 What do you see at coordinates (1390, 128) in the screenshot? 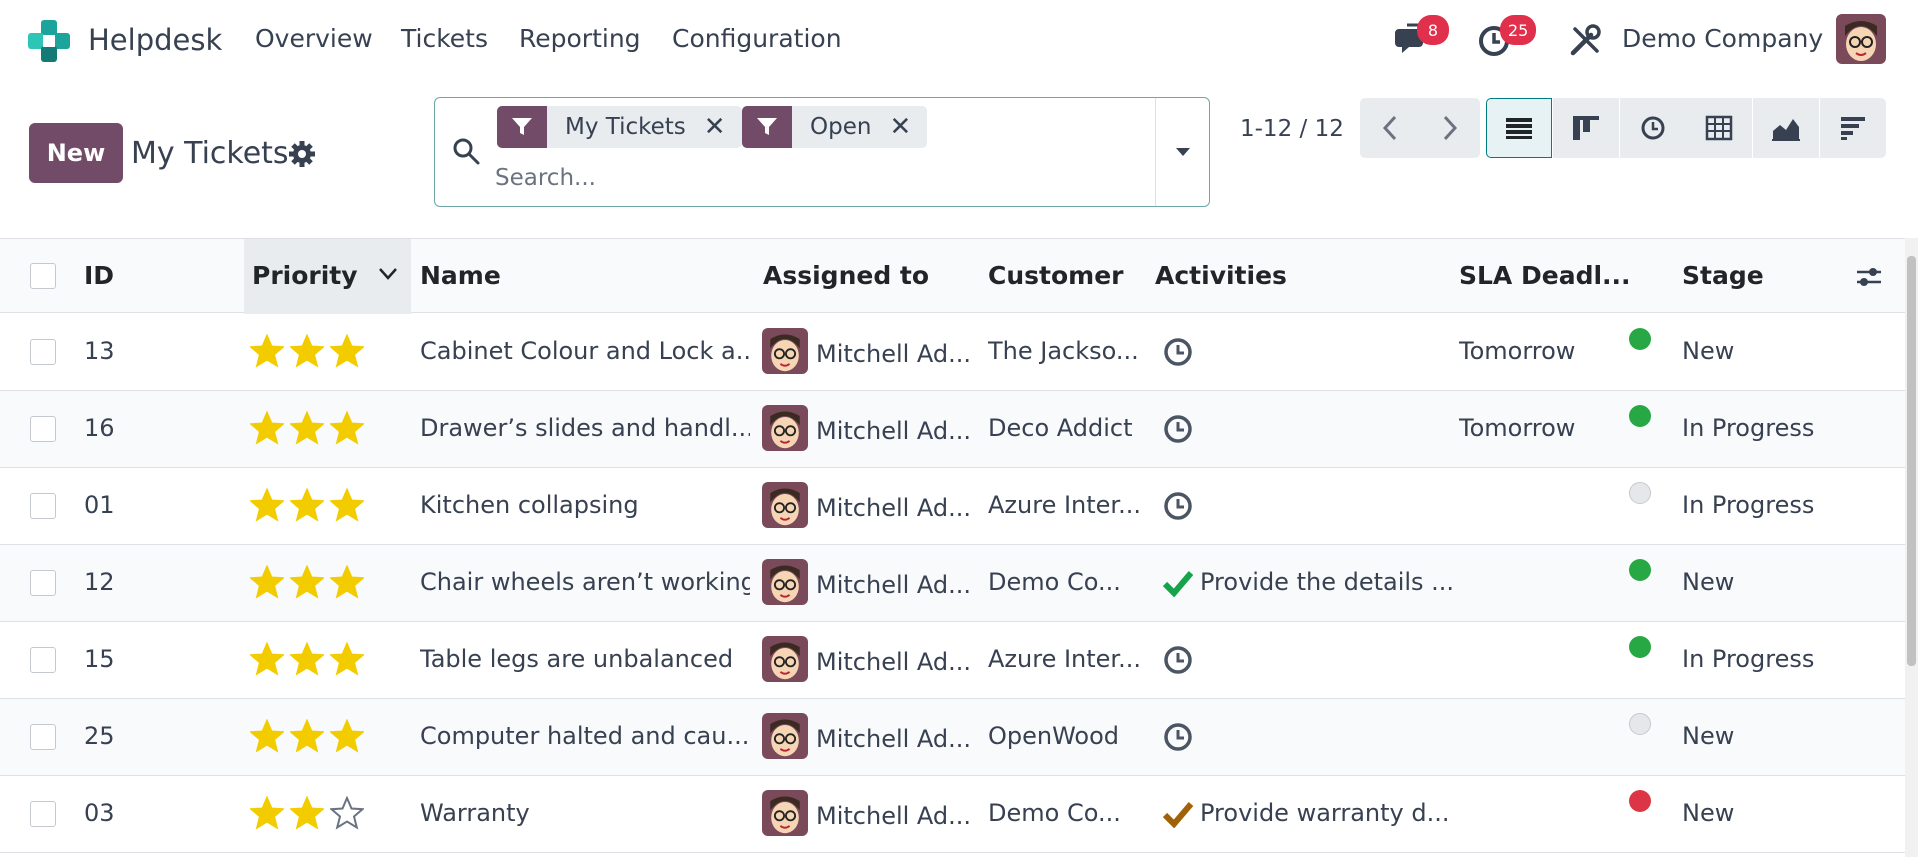
I see `pager-previous-button` at bounding box center [1390, 128].